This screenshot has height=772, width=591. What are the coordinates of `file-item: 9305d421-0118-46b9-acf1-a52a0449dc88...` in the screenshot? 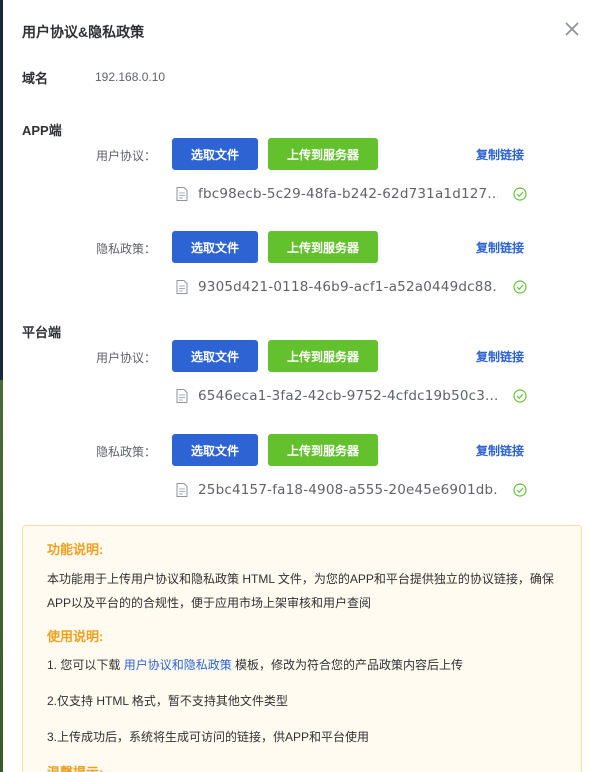 It's located at (337, 287).